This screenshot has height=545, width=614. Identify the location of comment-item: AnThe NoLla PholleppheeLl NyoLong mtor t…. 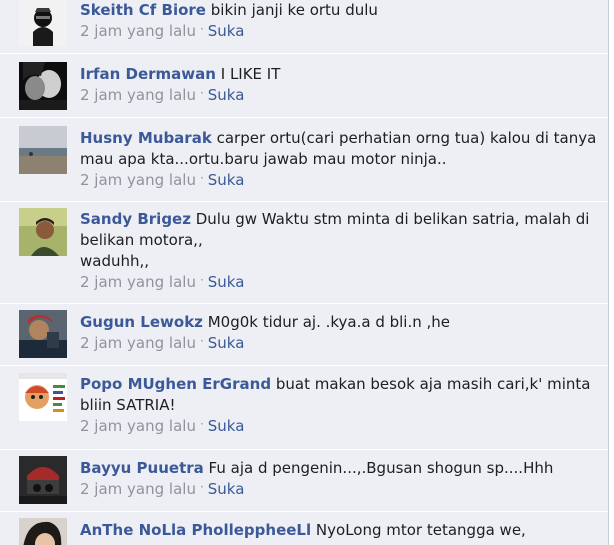
(304, 528).